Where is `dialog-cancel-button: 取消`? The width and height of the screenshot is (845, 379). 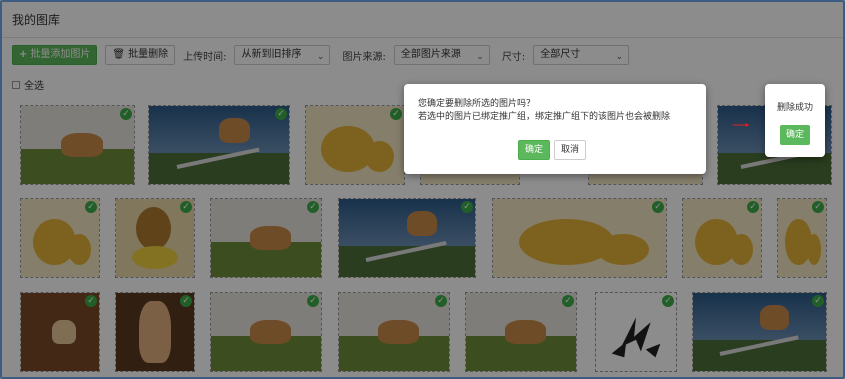
dialog-cancel-button: 取消 is located at coordinates (570, 150).